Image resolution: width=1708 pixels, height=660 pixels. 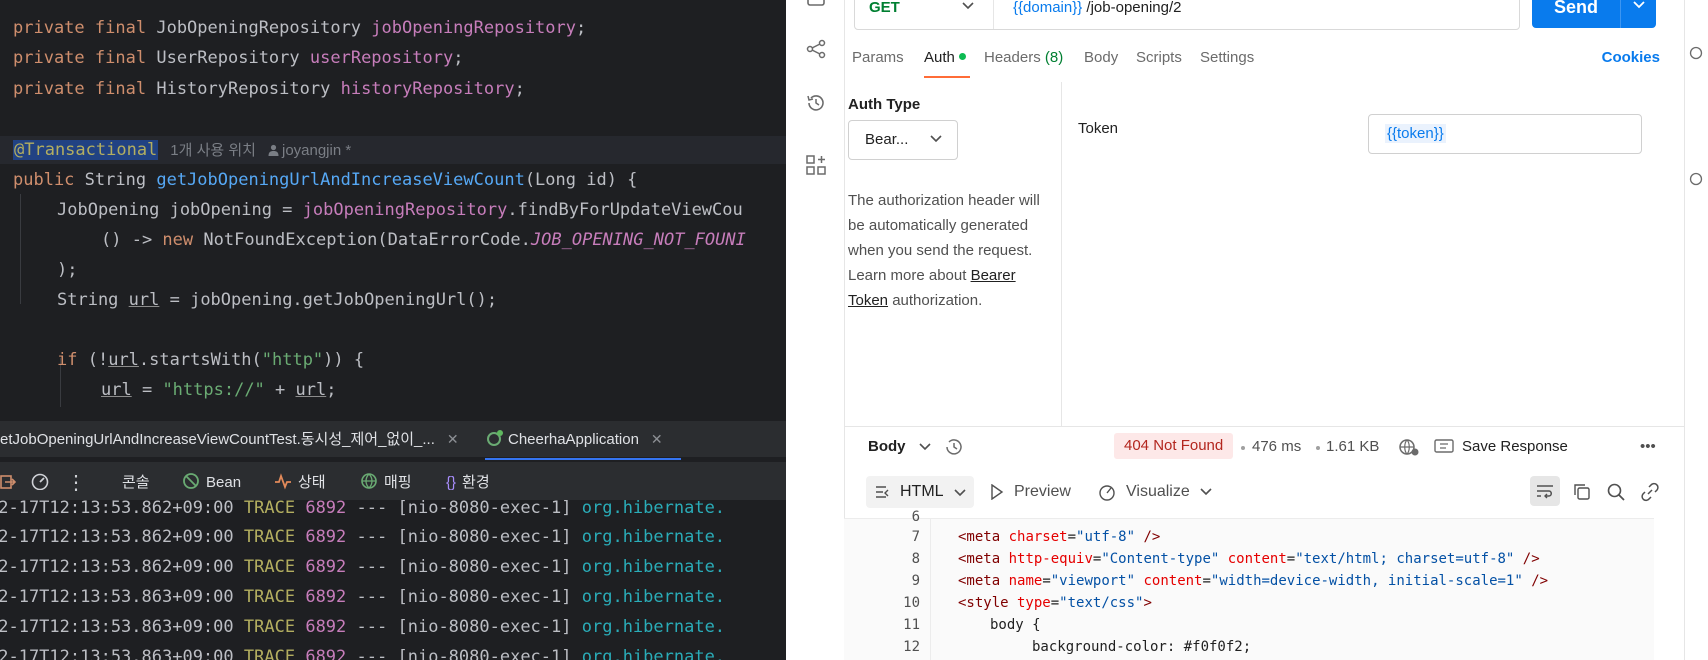 I want to click on method-select: GET, so click(x=884, y=8).